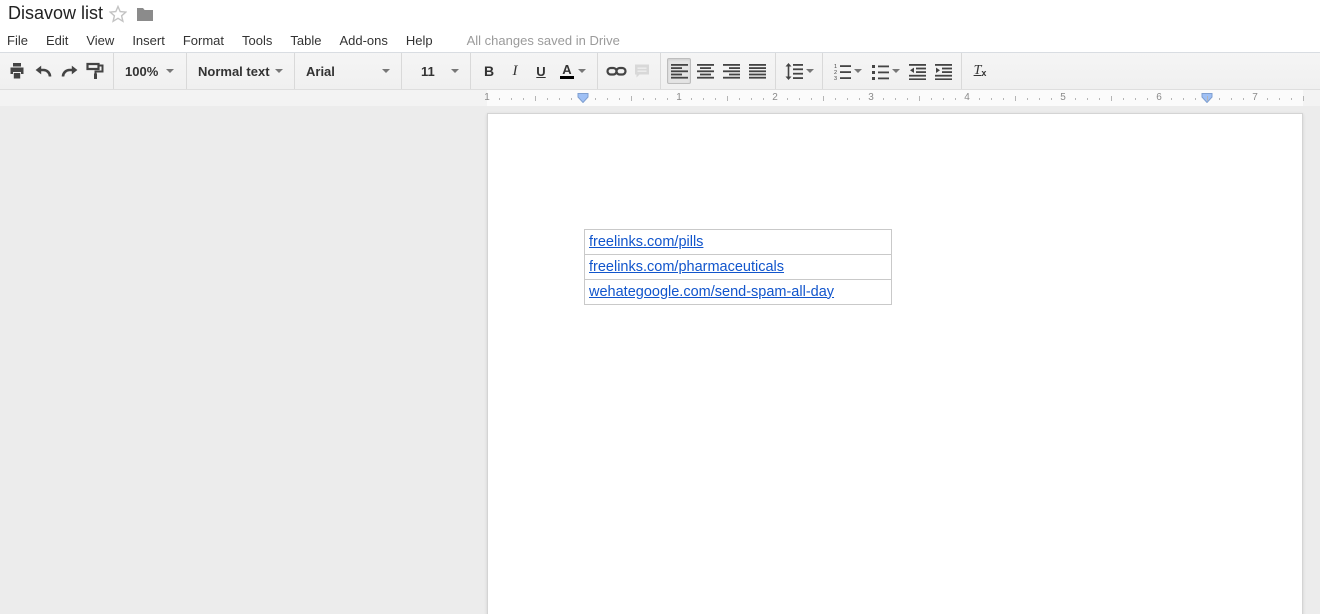 The width and height of the screenshot is (1320, 614). I want to click on document-title: Disavow list, so click(55, 13).